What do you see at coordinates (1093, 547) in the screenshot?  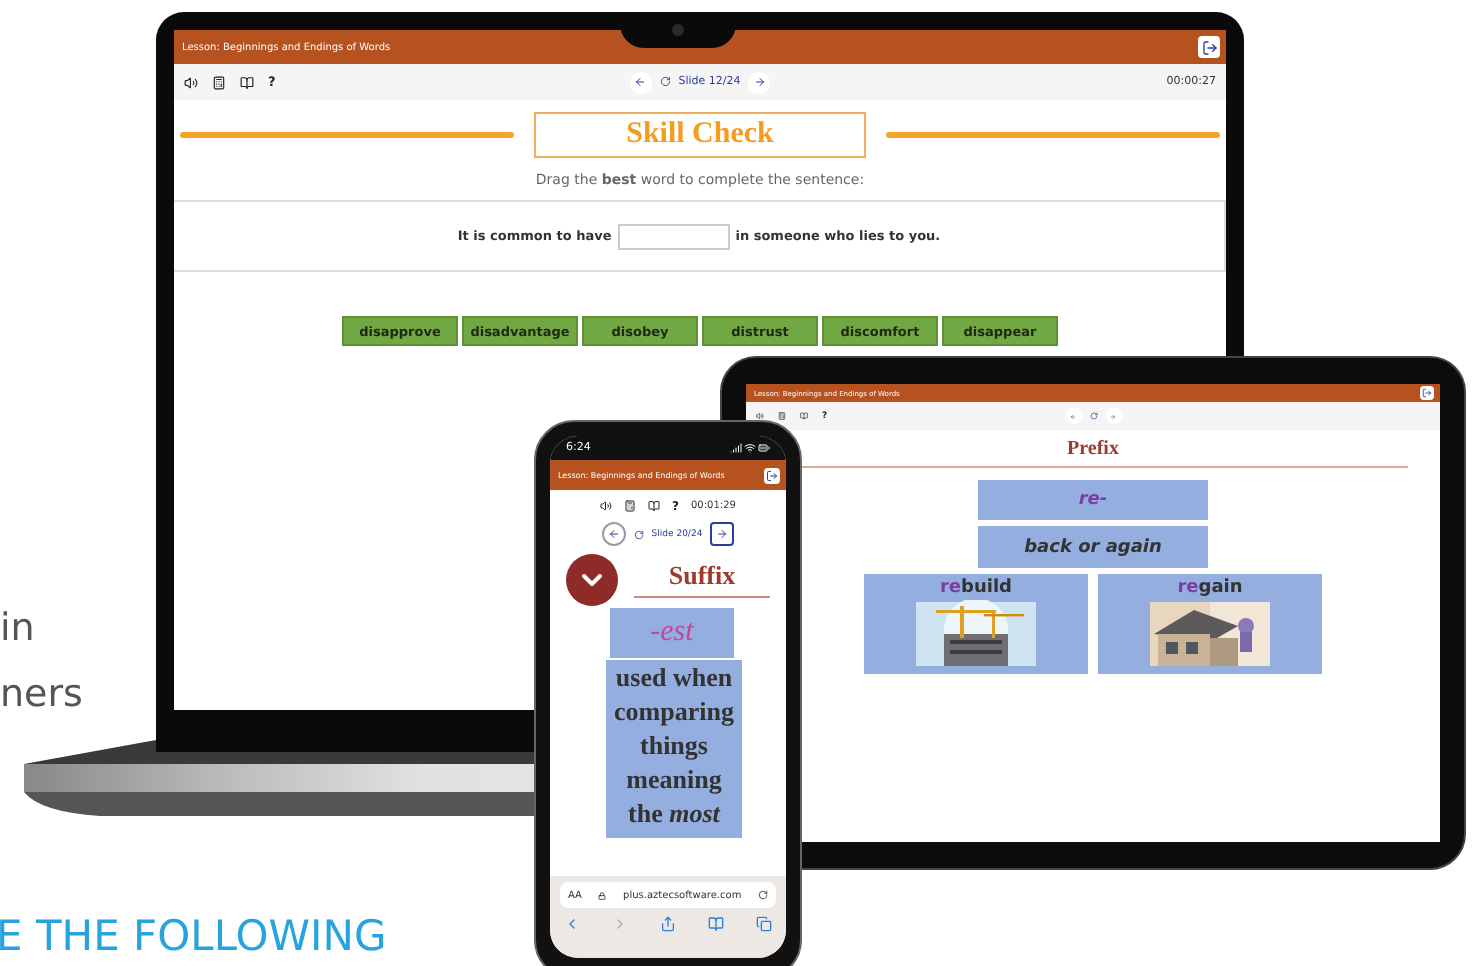 I see `meaning-text: back or again` at bounding box center [1093, 547].